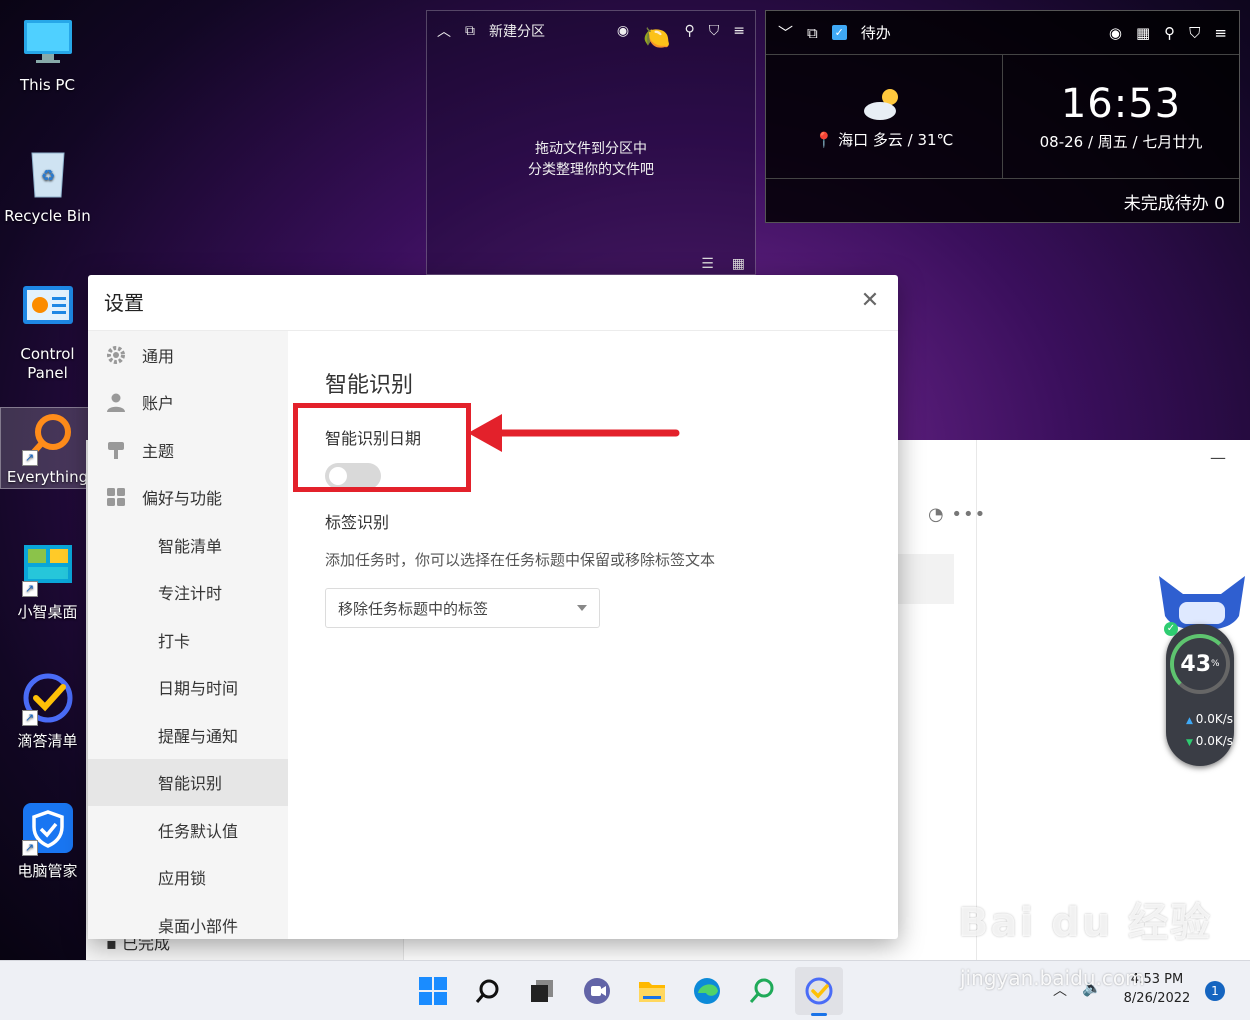 The width and height of the screenshot is (1250, 1020). What do you see at coordinates (582, 608) in the screenshot?
I see `chevron-down-icon` at bounding box center [582, 608].